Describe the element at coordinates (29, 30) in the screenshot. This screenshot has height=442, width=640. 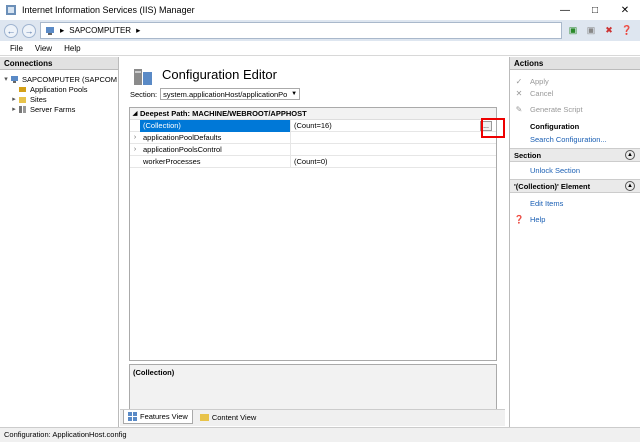
I see `forward-button: →` at that location.